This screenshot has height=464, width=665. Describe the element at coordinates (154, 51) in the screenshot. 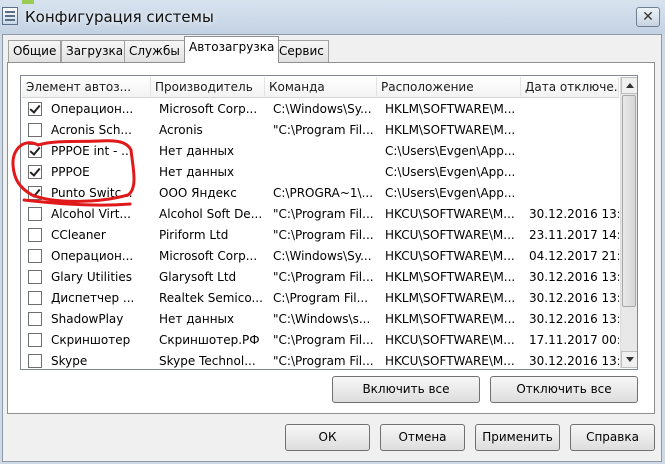

I see `tab-services: Службы` at that location.